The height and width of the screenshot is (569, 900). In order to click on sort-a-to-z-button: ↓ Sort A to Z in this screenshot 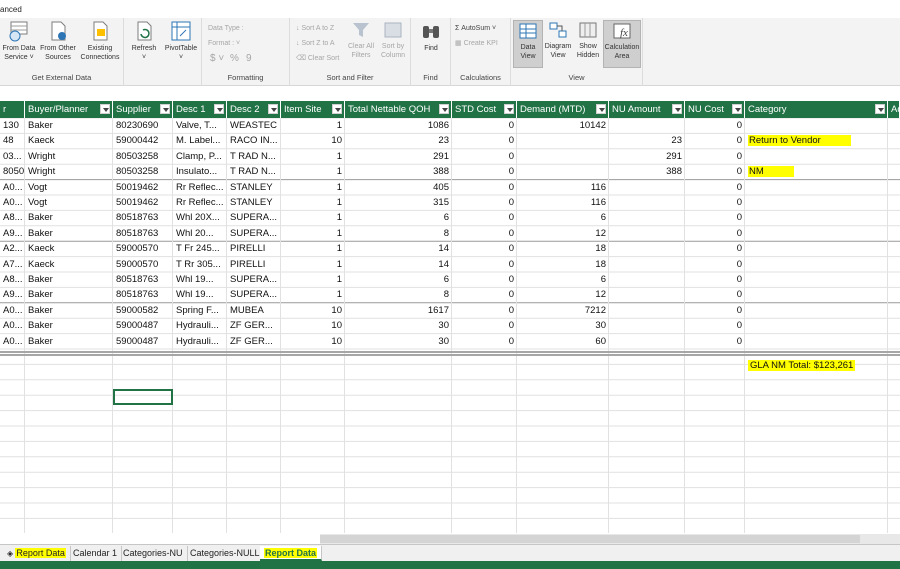, I will do `click(315, 29)`.